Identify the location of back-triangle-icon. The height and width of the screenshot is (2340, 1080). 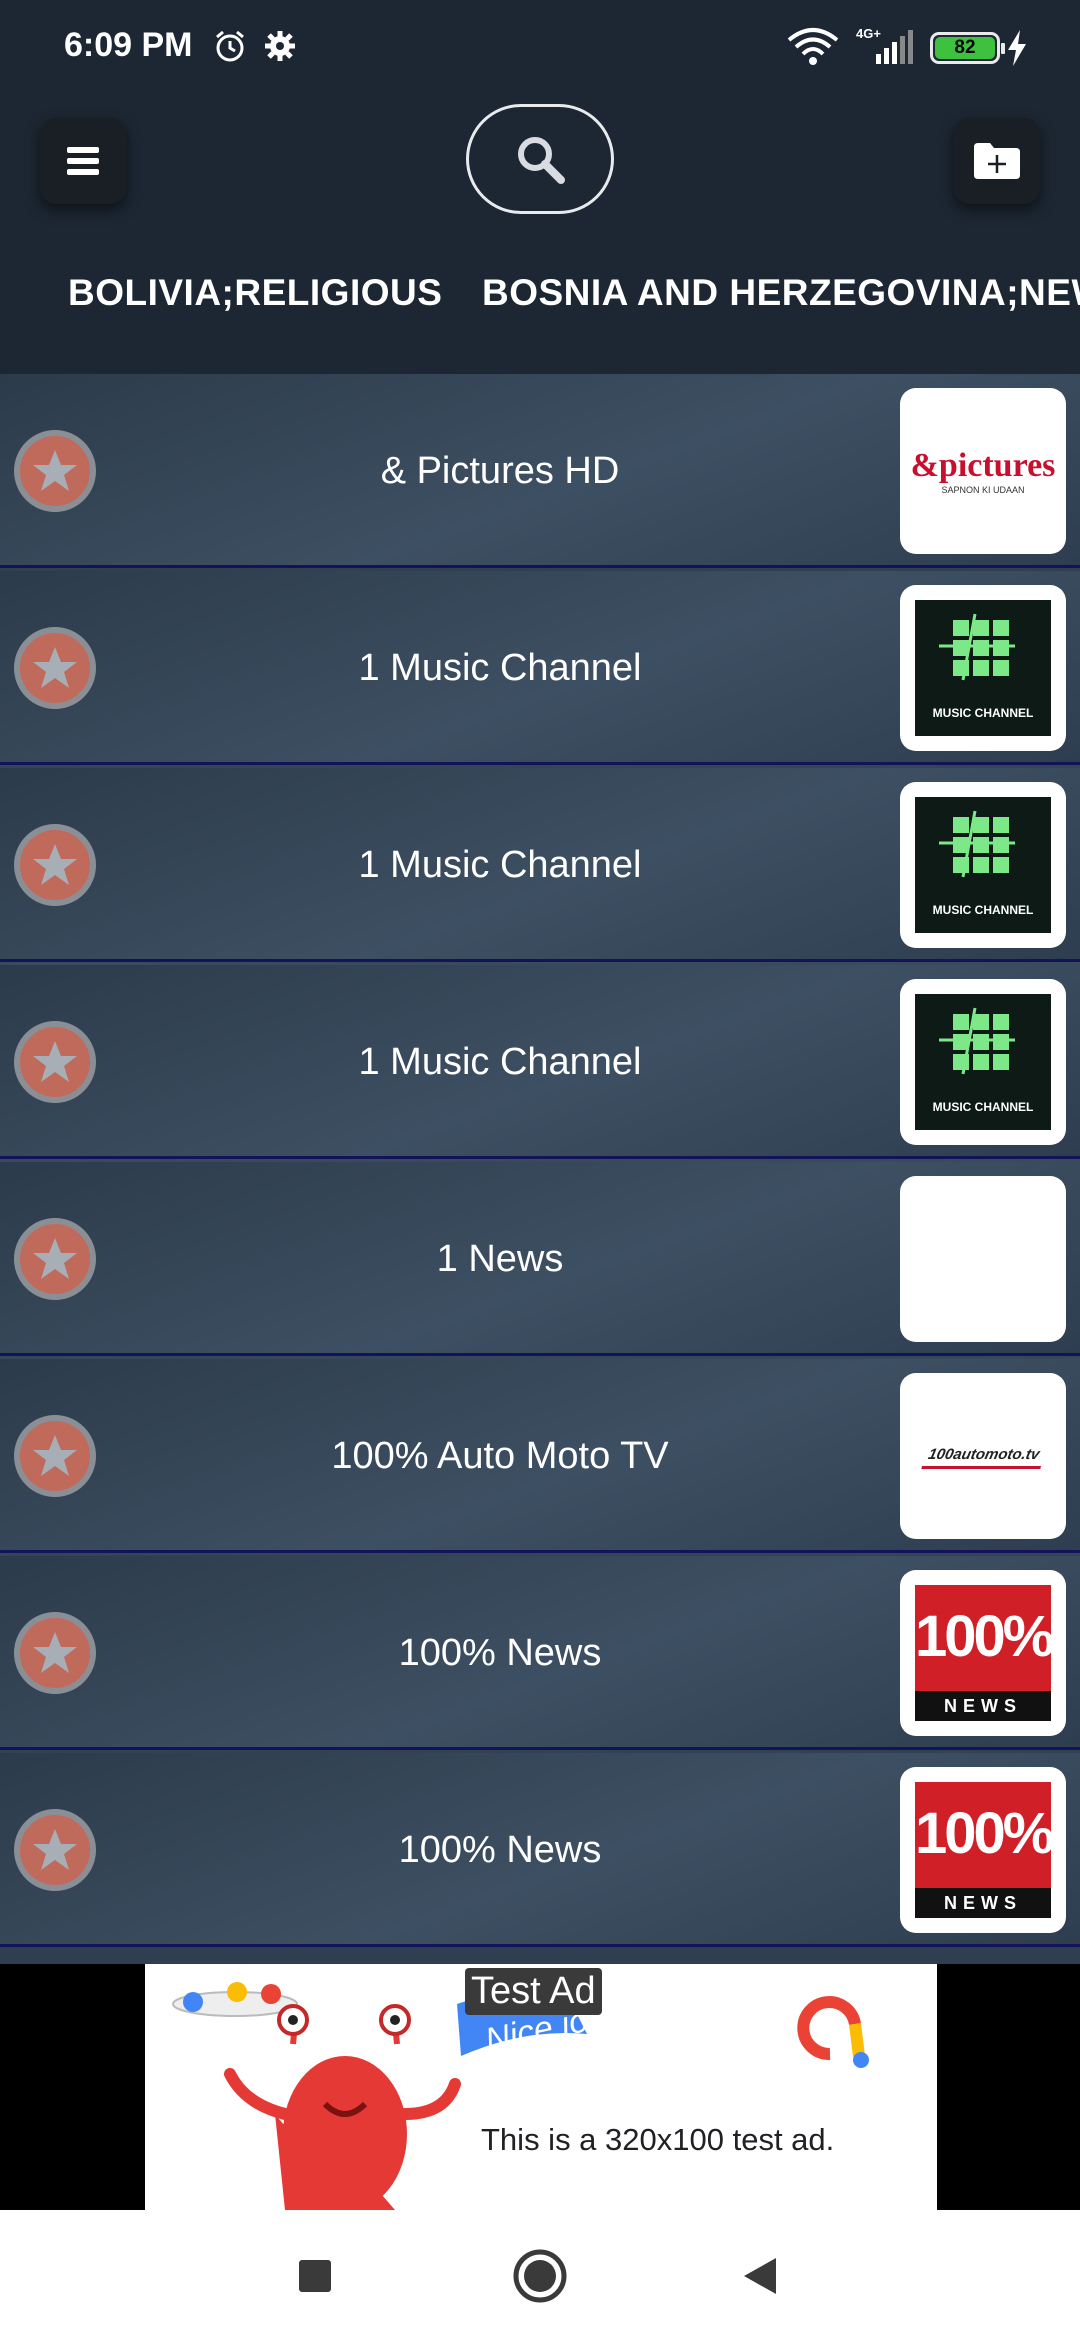
(760, 2276).